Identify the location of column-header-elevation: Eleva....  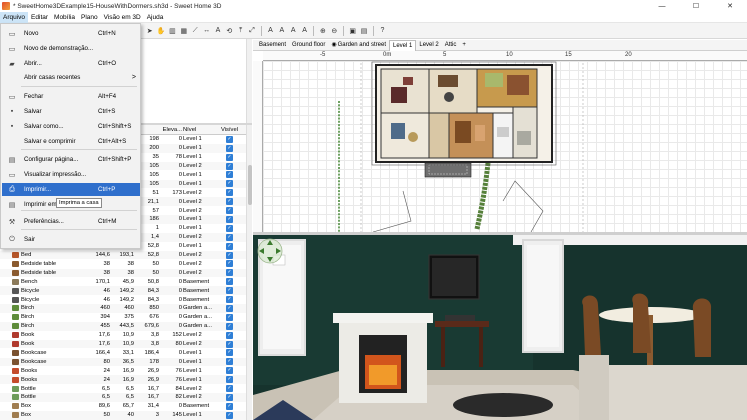
(171, 130).